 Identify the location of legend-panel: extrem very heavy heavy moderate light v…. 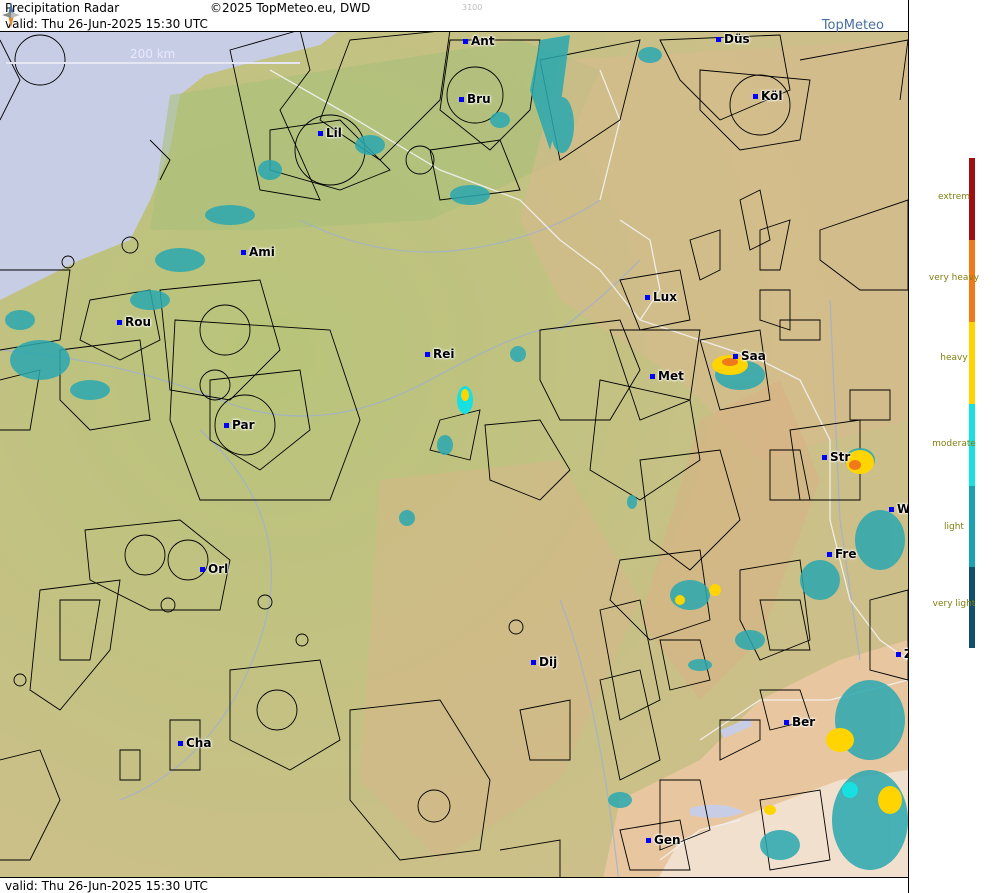
(954, 446).